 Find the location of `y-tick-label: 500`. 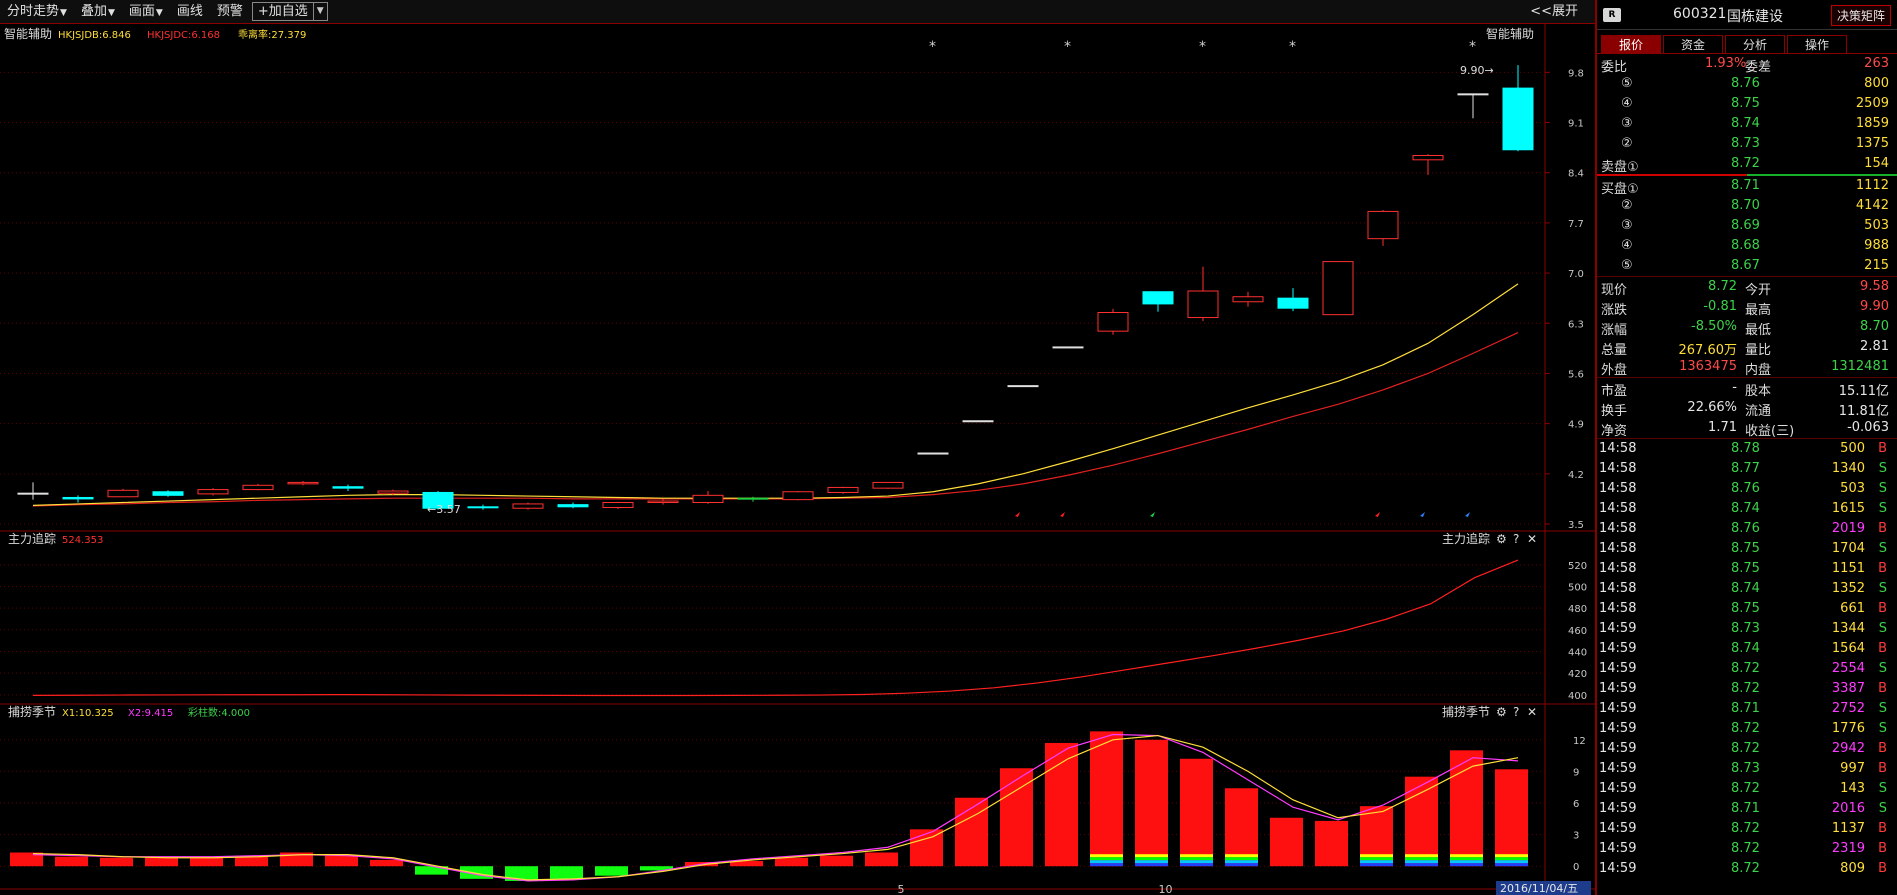

y-tick-label: 500 is located at coordinates (1577, 588).